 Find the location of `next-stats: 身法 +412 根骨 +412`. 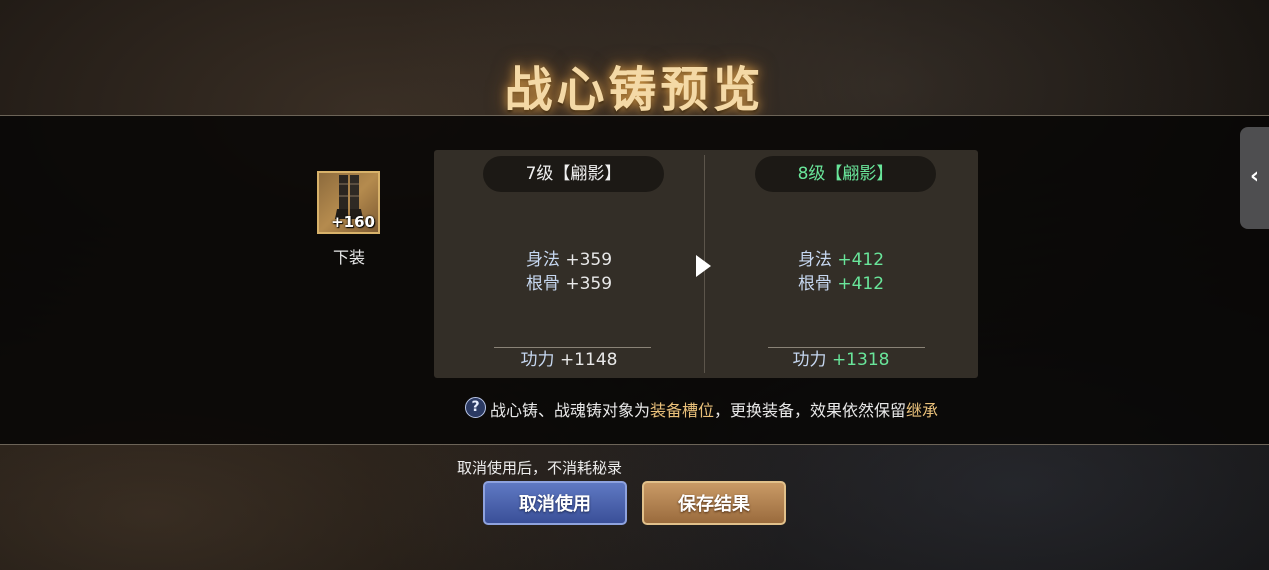

next-stats: 身法 +412 根骨 +412 is located at coordinates (841, 272).